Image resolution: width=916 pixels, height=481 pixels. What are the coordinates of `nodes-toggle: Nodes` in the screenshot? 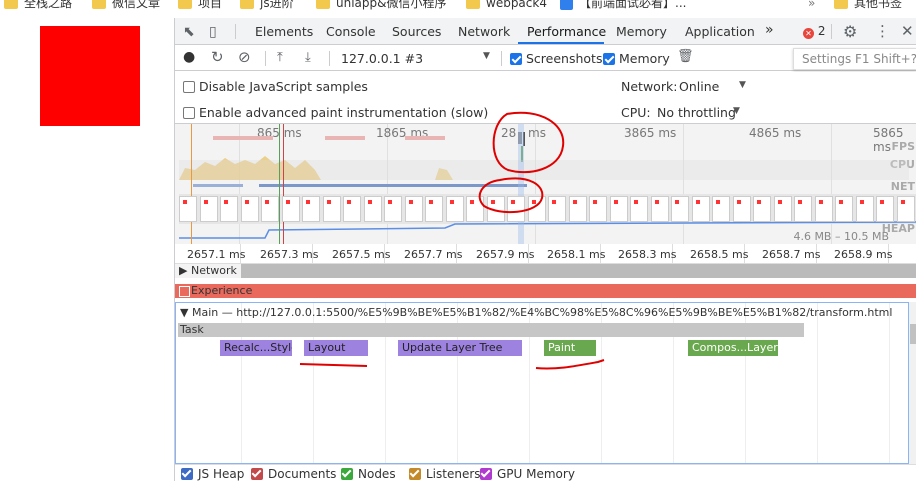 It's located at (368, 474).